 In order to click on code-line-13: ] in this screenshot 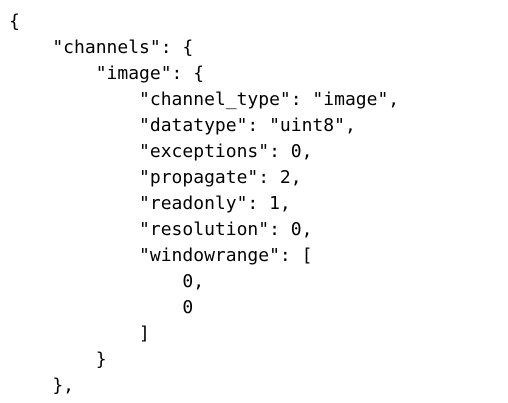, I will do `click(79, 333)`.